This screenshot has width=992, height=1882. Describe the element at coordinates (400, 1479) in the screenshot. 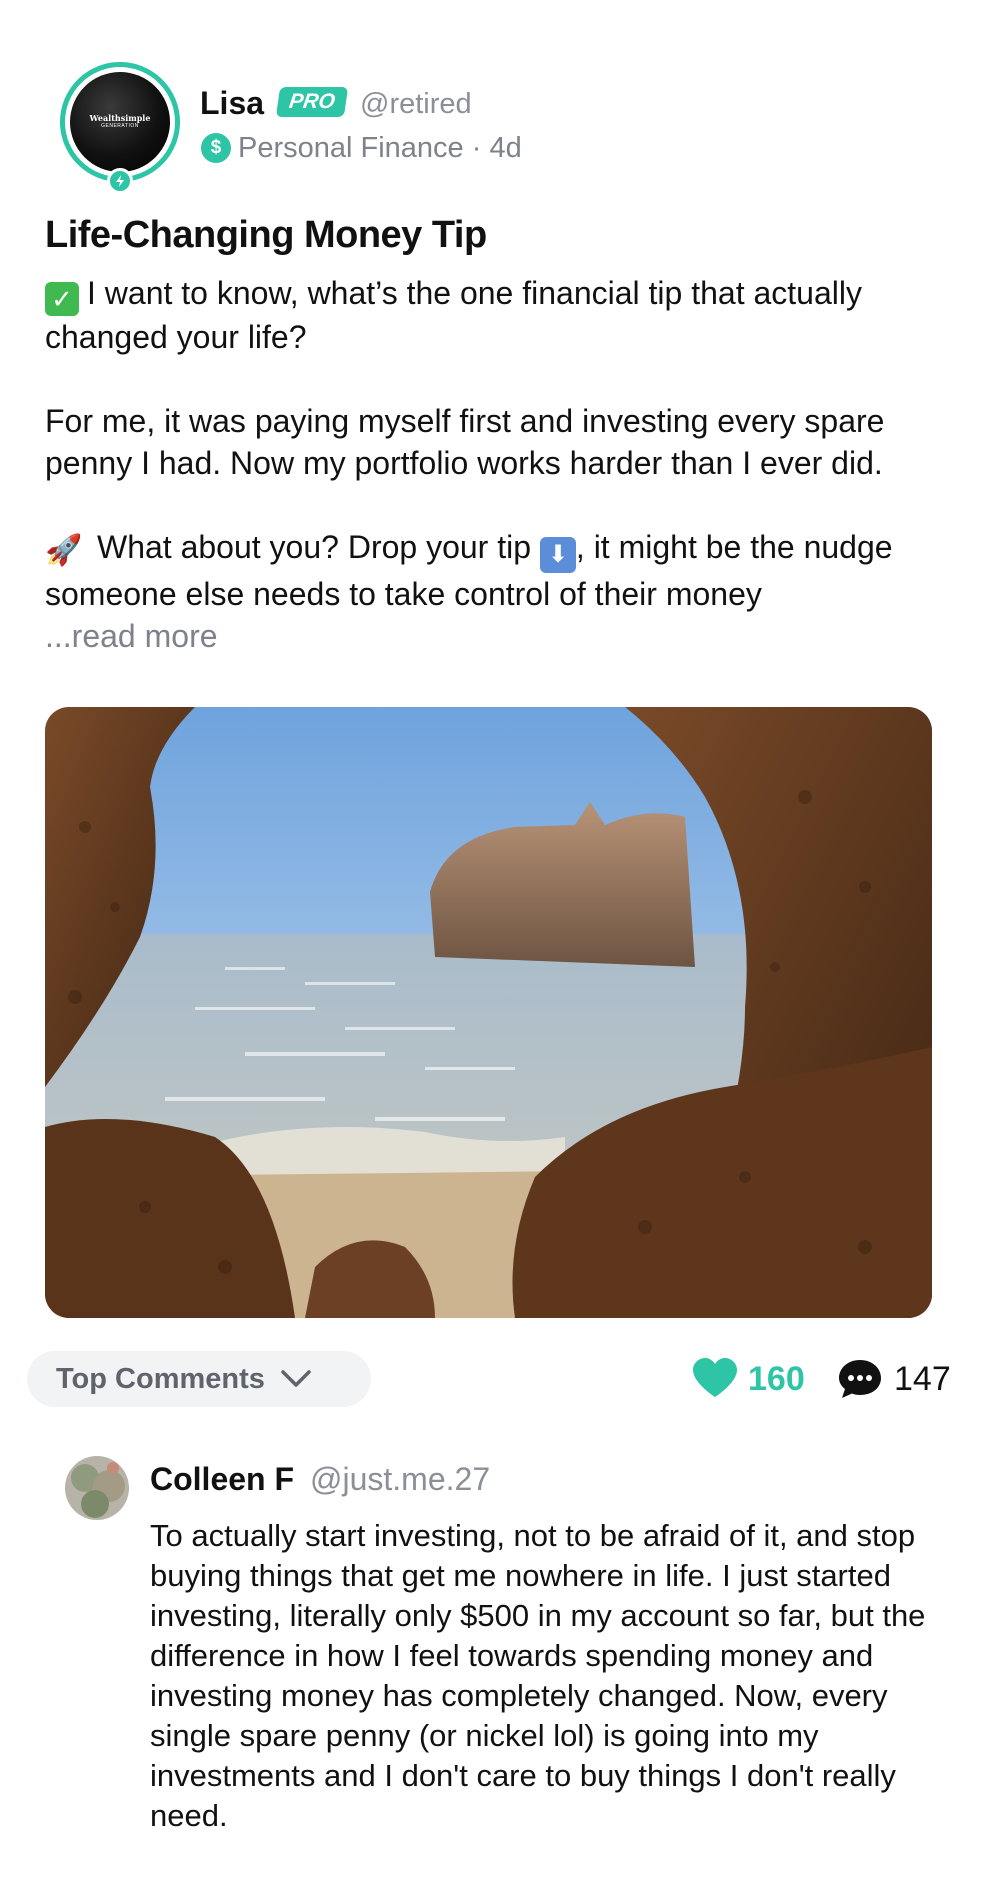

I see `commenter-handle: @just.me.27` at that location.